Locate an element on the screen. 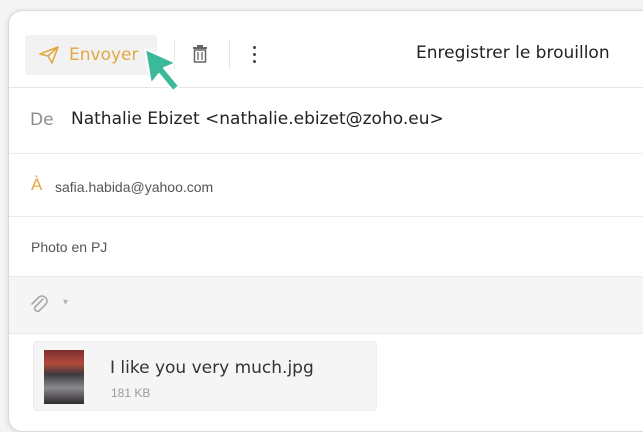 This screenshot has width=643, height=432. toolbar-divider is located at coordinates (229, 54).